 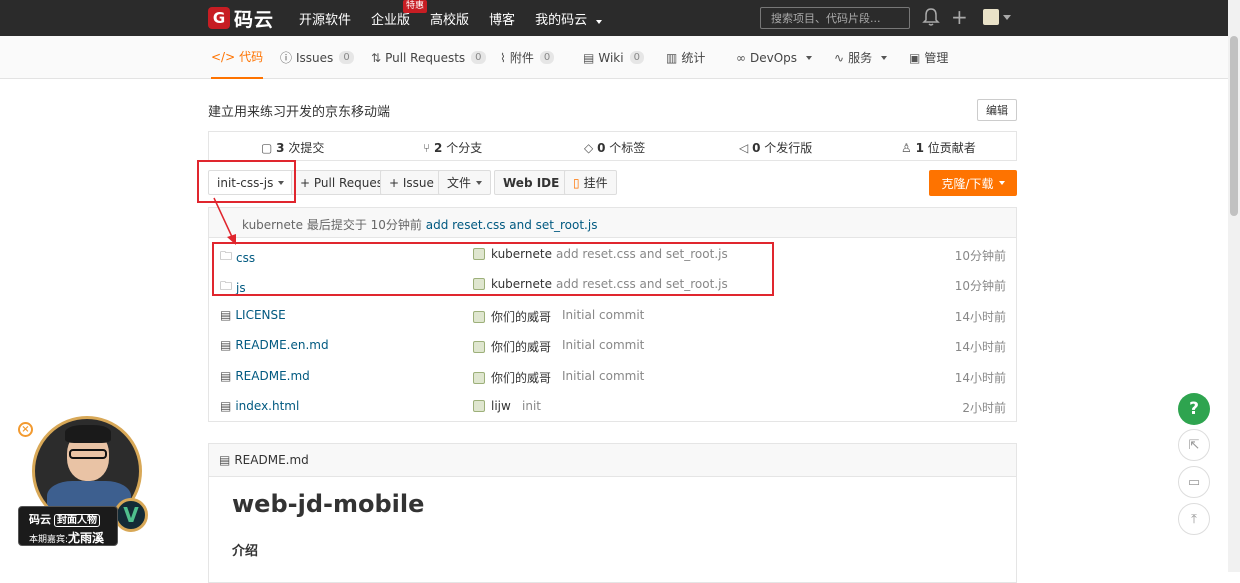 What do you see at coordinates (88, 434) in the screenshot?
I see `person-hair` at bounding box center [88, 434].